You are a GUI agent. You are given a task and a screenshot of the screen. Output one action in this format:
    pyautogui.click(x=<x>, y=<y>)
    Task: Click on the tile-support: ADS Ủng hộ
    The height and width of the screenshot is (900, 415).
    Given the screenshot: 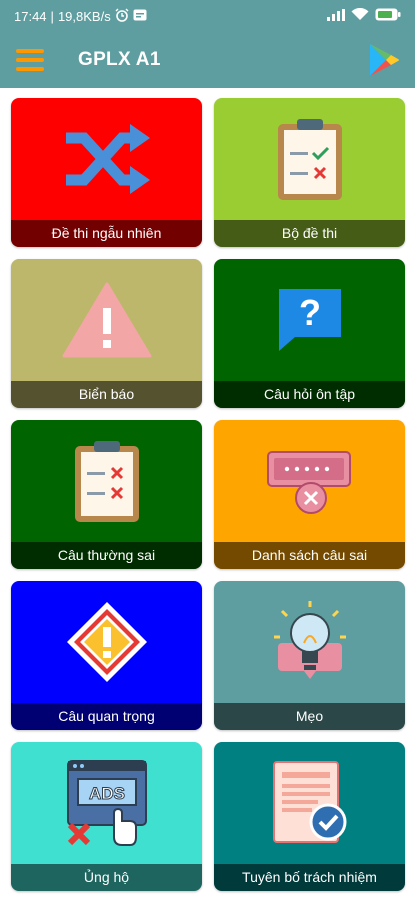 What is the action you would take?
    pyautogui.click(x=106, y=816)
    